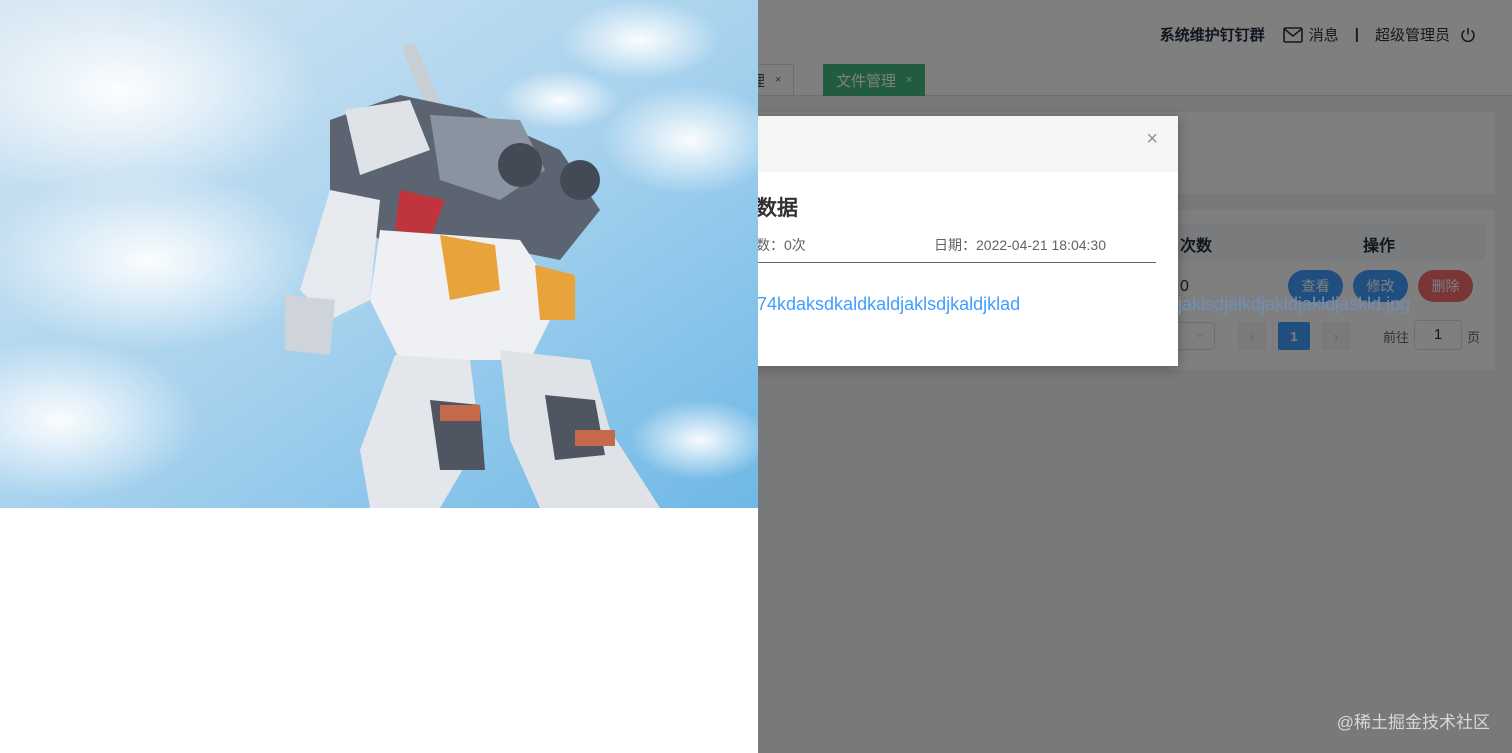 This screenshot has height=753, width=1512. Describe the element at coordinates (959, 144) in the screenshot. I see `dialog-header: ×` at that location.